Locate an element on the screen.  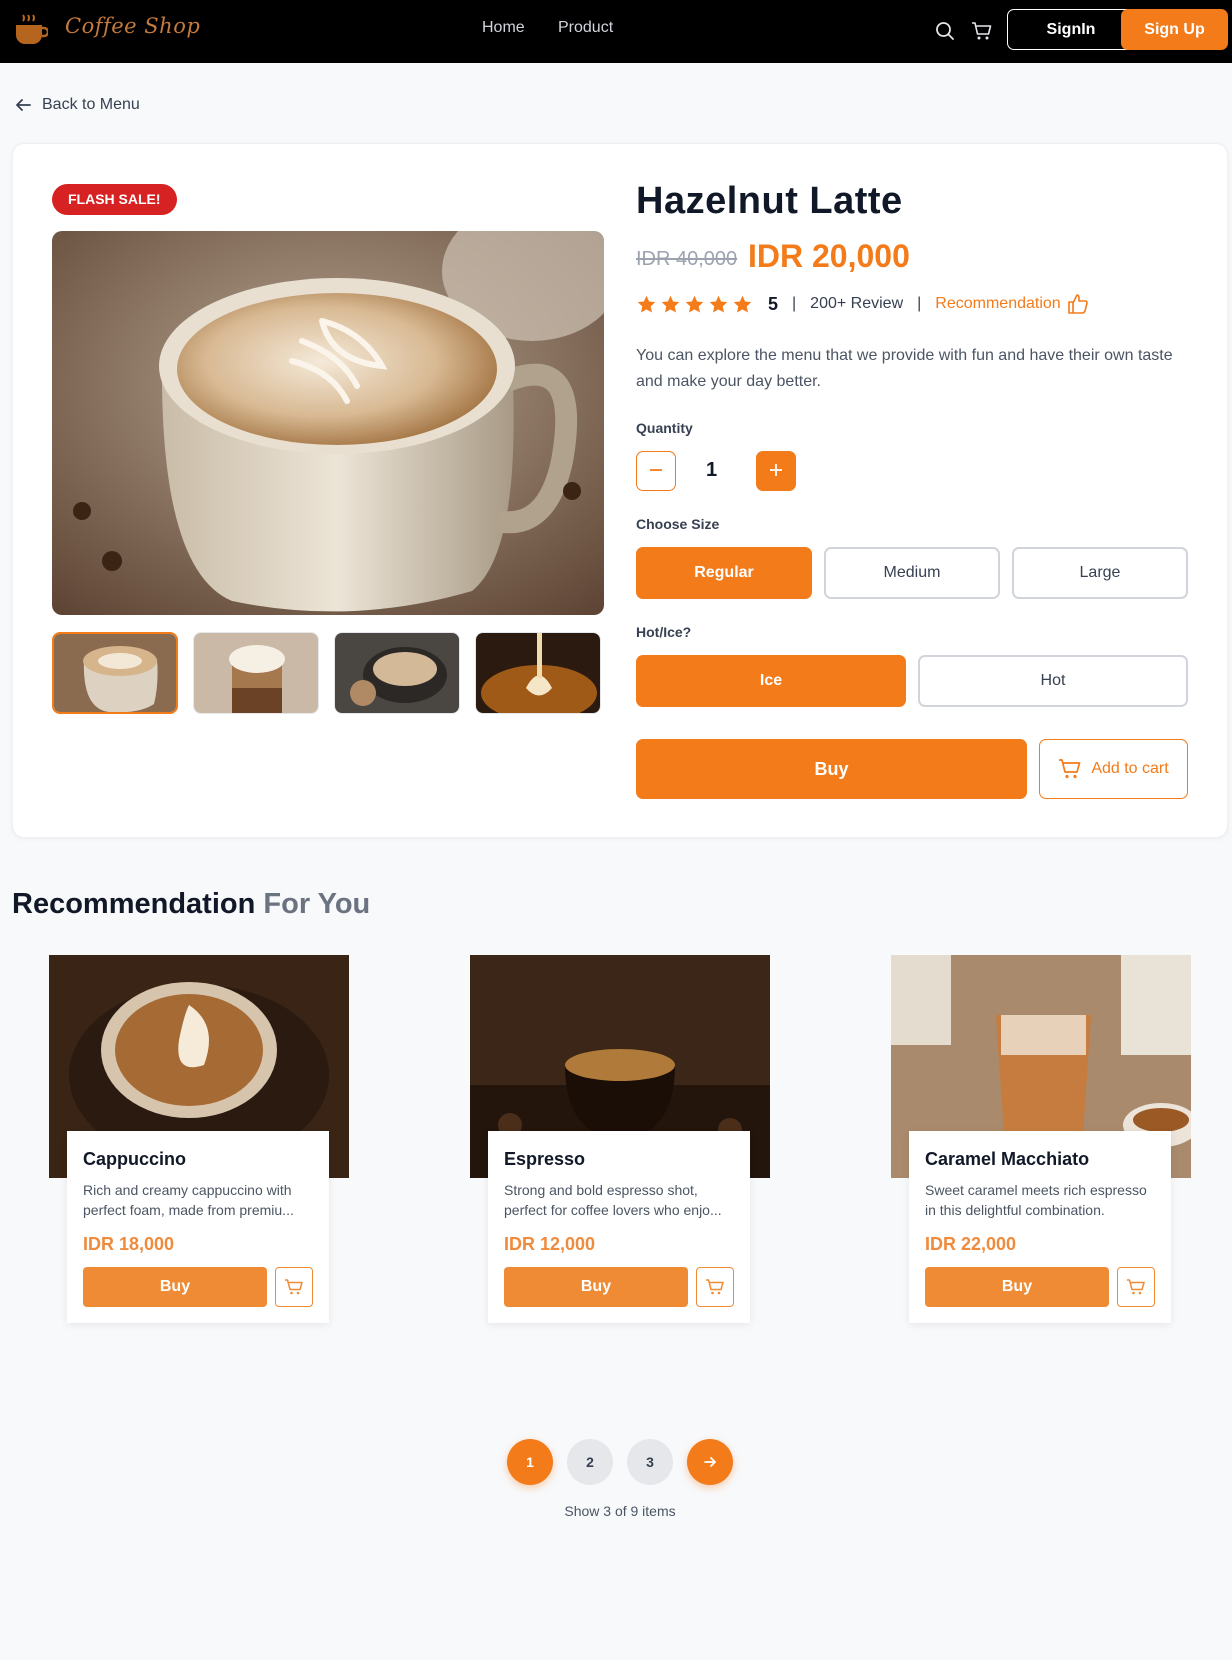
rating-value: 5 is located at coordinates (773, 303).